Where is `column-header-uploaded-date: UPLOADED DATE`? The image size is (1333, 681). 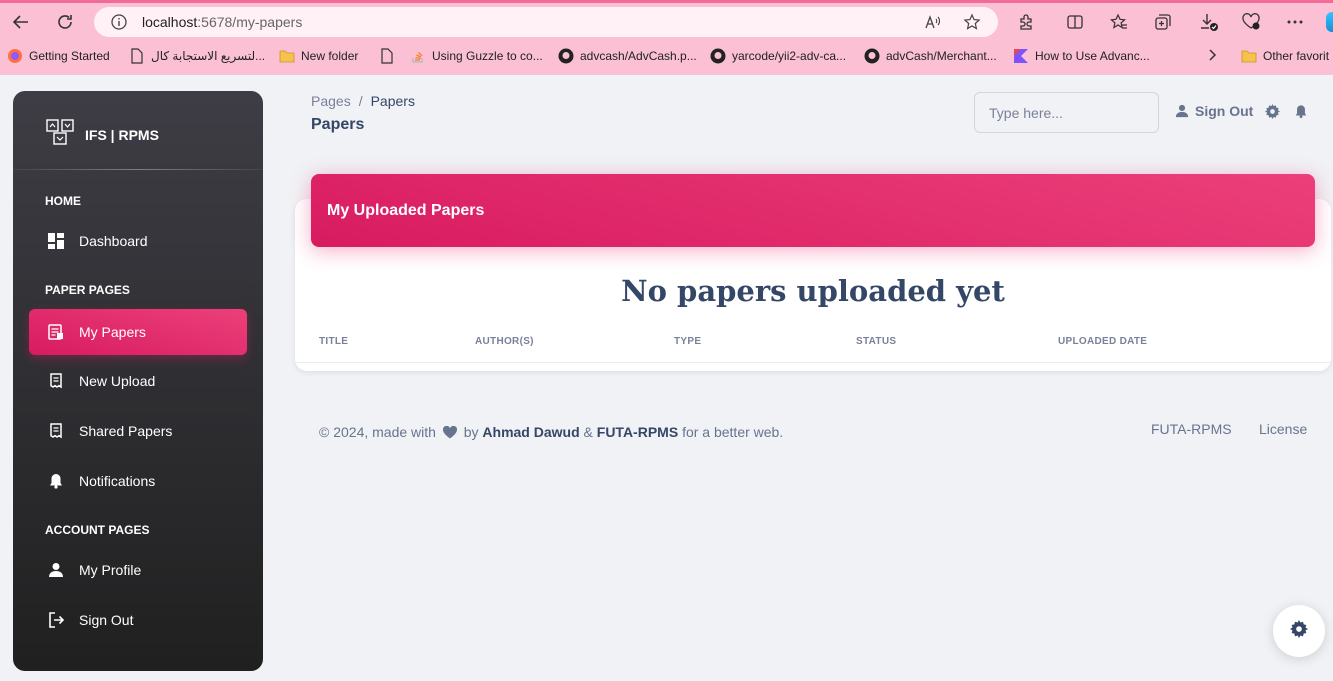
column-header-uploaded-date: UPLOADED DATE is located at coordinates (1103, 341).